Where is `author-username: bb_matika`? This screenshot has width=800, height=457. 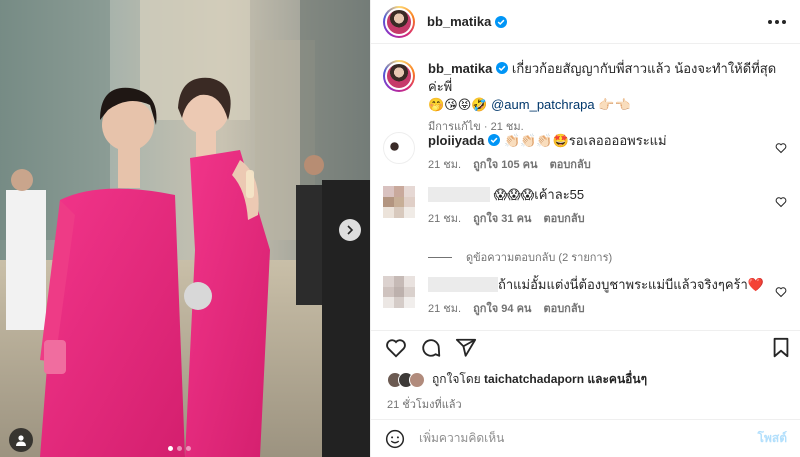 author-username: bb_matika is located at coordinates (459, 21).